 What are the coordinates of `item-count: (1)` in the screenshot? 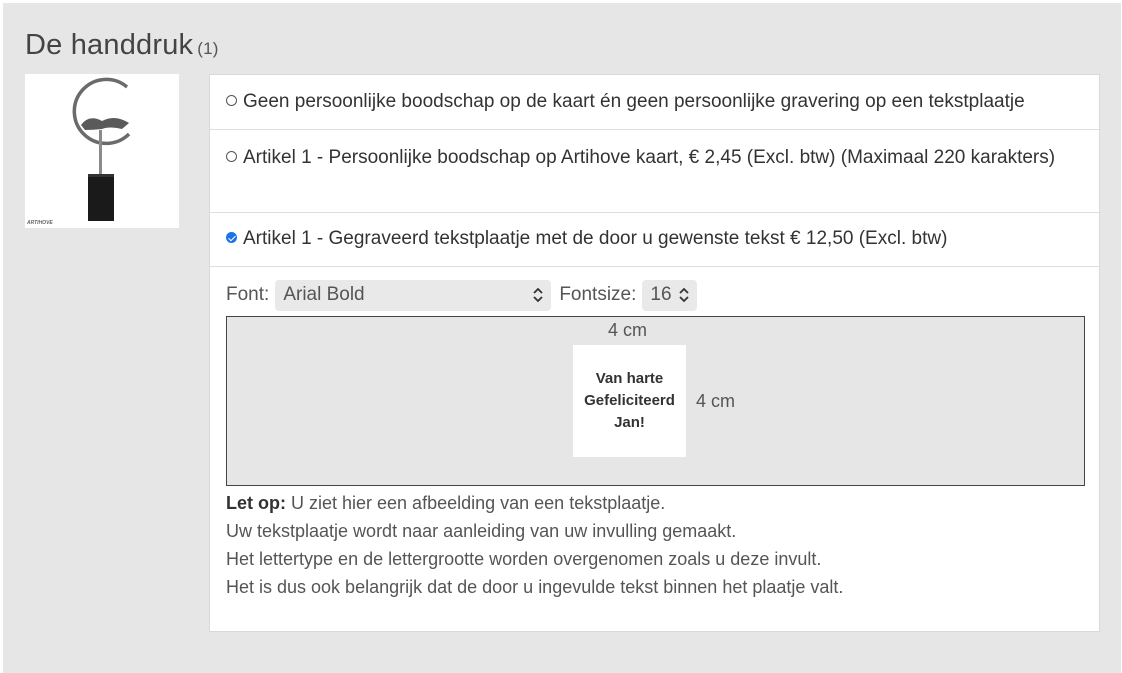 It's located at (208, 48).